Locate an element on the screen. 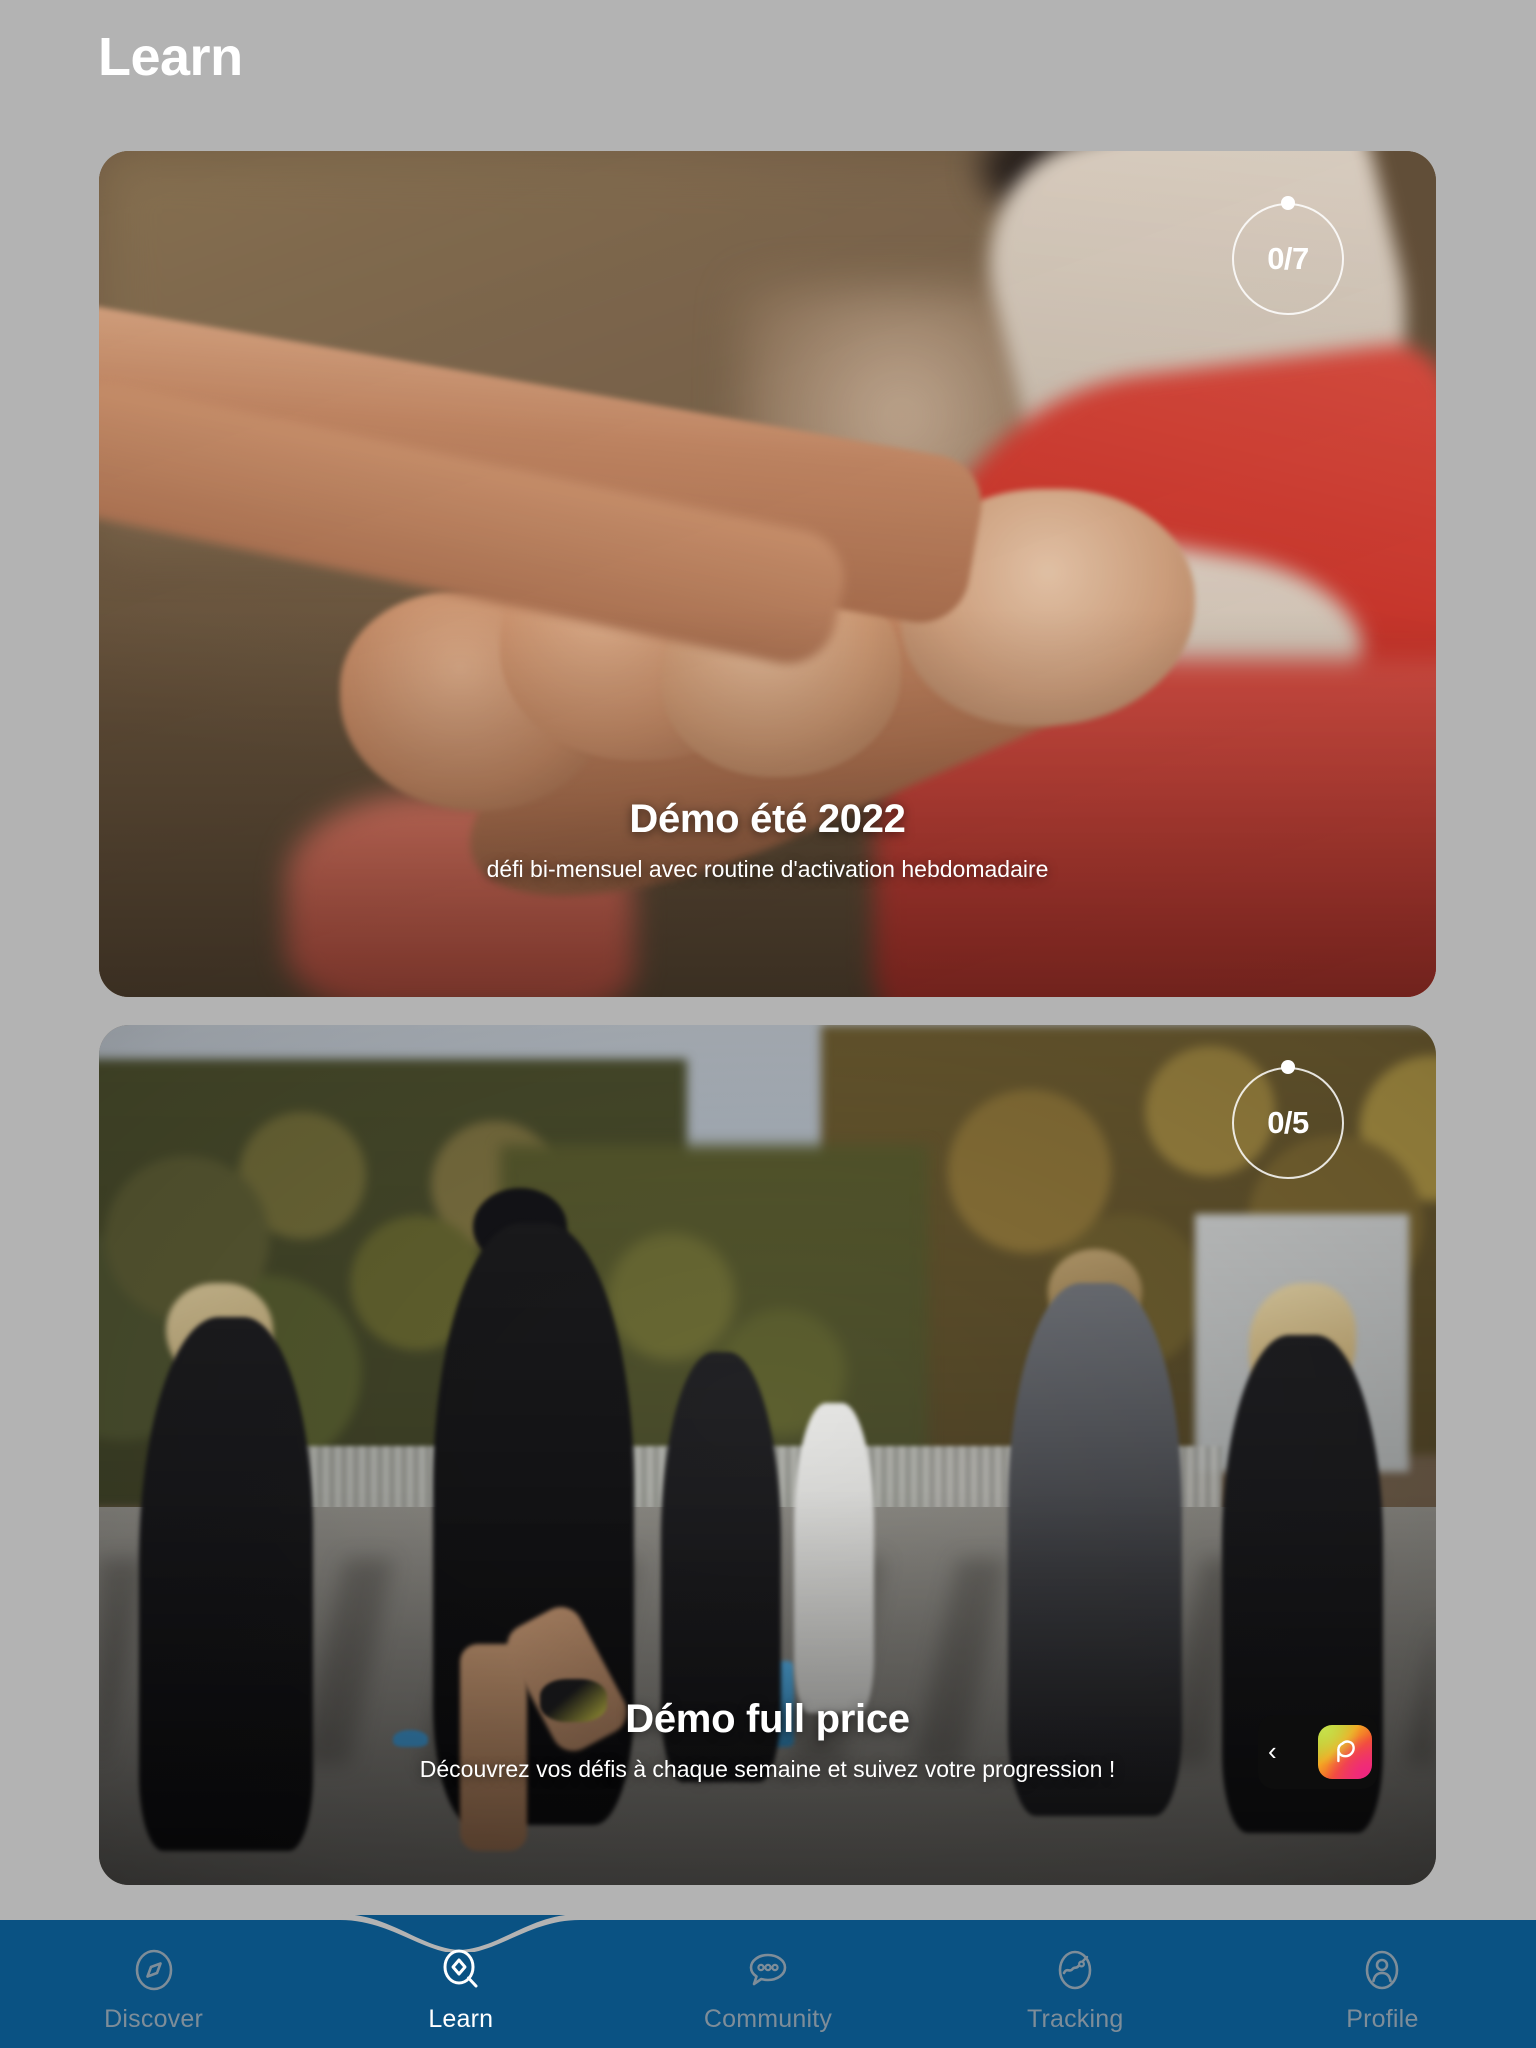 The image size is (1536, 2048). floating-app-widget: ‹ is located at coordinates (1318, 1752).